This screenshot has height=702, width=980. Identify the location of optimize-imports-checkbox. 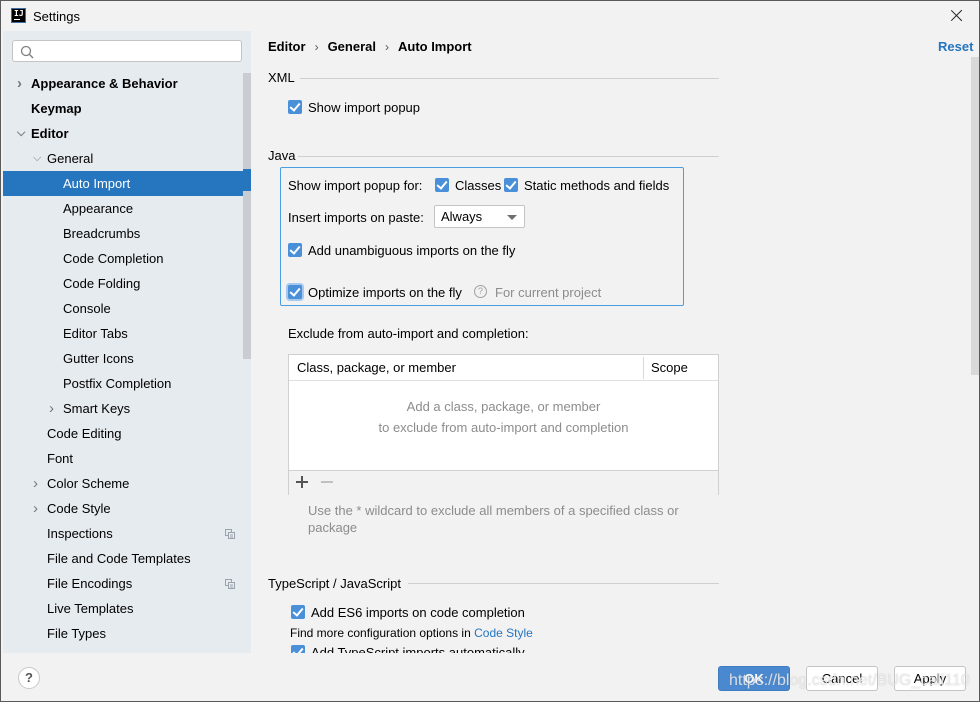
(295, 292).